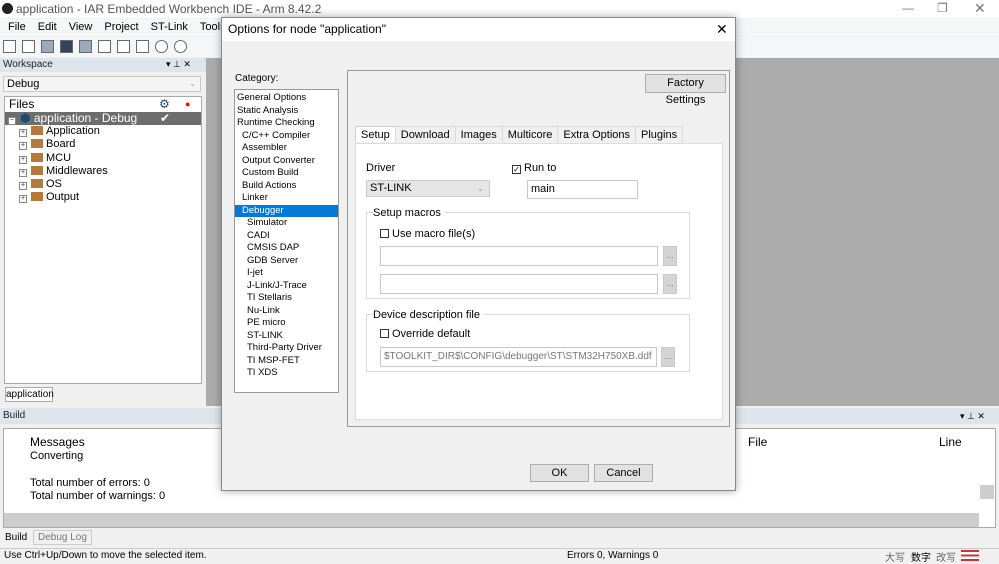 The height and width of the screenshot is (564, 999). What do you see at coordinates (623, 473) in the screenshot?
I see `cancel-button: Cancel` at bounding box center [623, 473].